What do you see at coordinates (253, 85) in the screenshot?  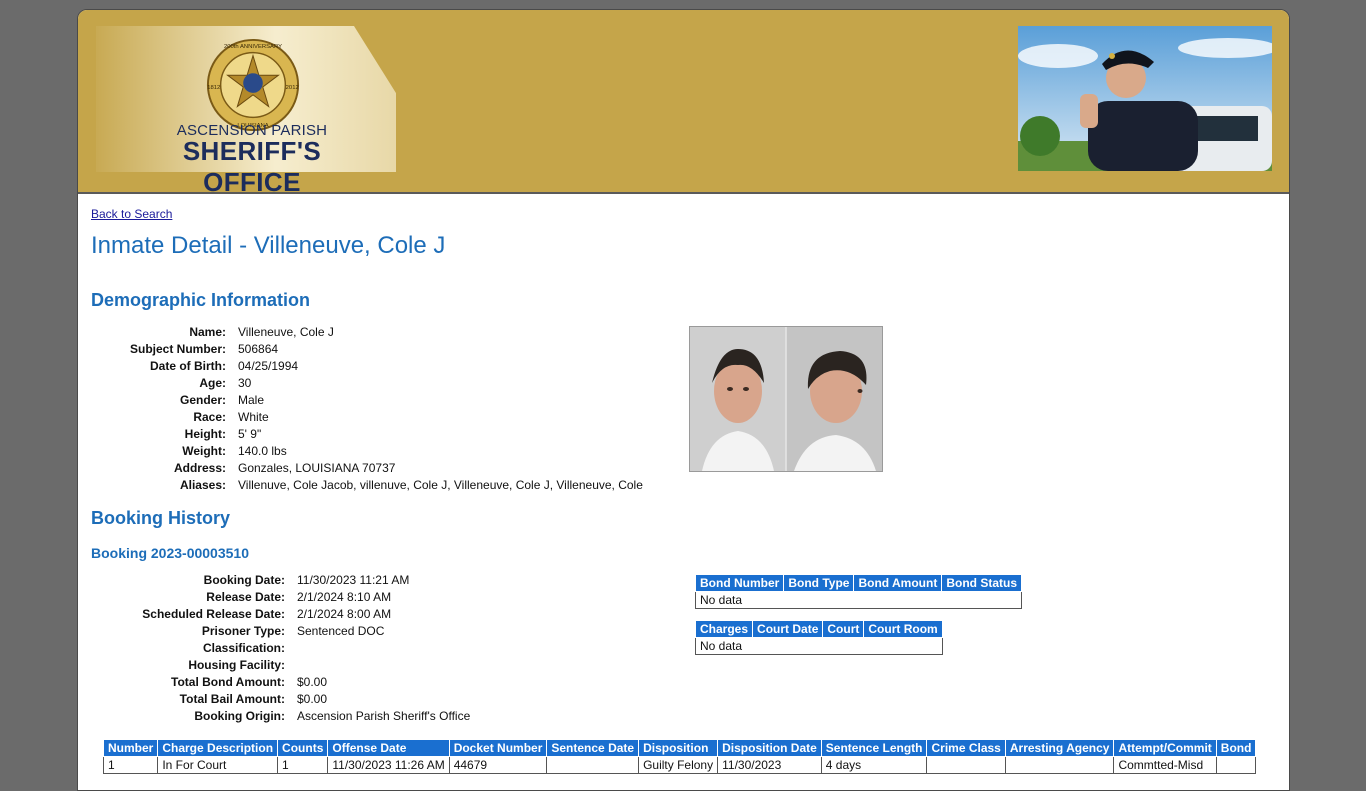 I see `sheriff-badge-logo: 200th ANNIVERSARY 1812 2012 LOUISIANA` at bounding box center [253, 85].